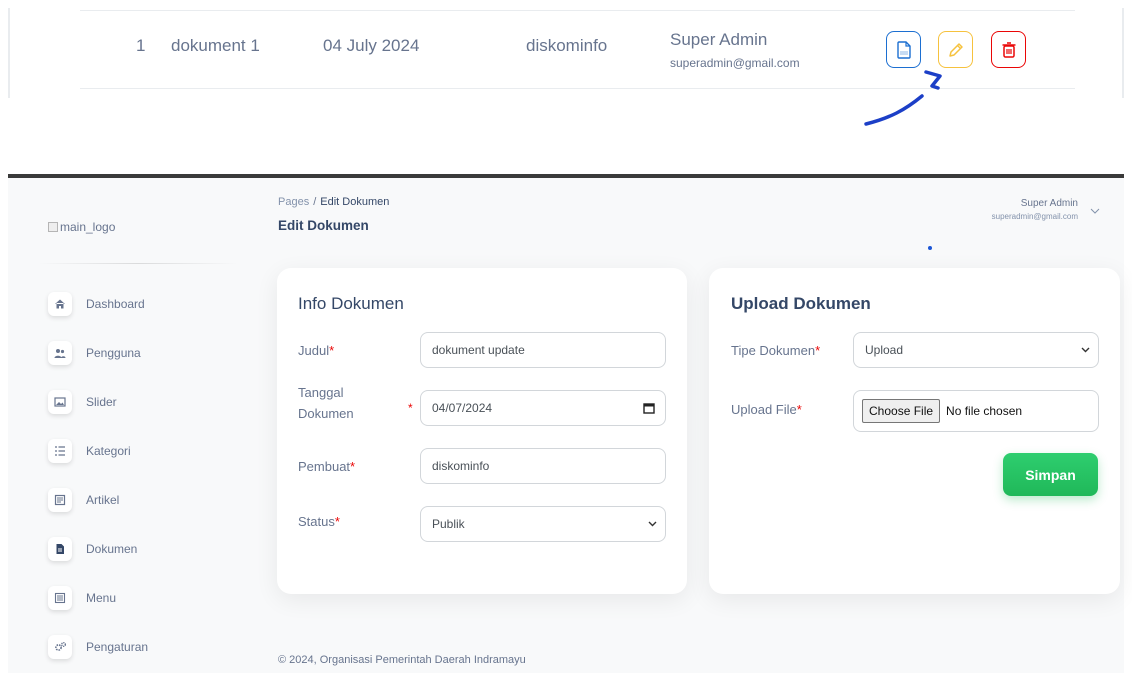  I want to click on row-number: 1, so click(141, 45).